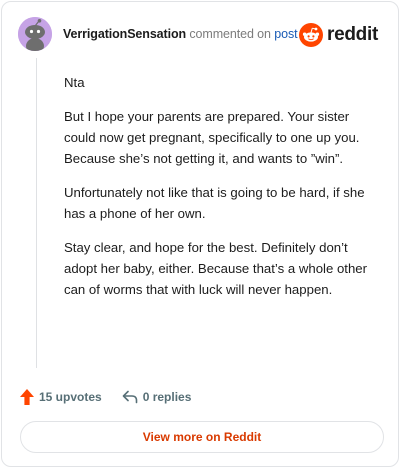 The width and height of the screenshot is (400, 468). Describe the element at coordinates (230, 34) in the screenshot. I see `byline-verb: commented on` at that location.